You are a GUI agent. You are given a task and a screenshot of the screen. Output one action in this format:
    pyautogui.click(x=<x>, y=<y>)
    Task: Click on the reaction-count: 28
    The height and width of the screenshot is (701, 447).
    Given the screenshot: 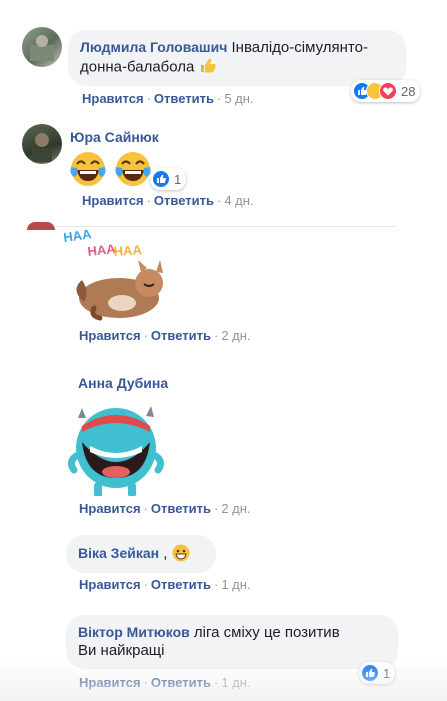 What is the action you would take?
    pyautogui.click(x=408, y=91)
    